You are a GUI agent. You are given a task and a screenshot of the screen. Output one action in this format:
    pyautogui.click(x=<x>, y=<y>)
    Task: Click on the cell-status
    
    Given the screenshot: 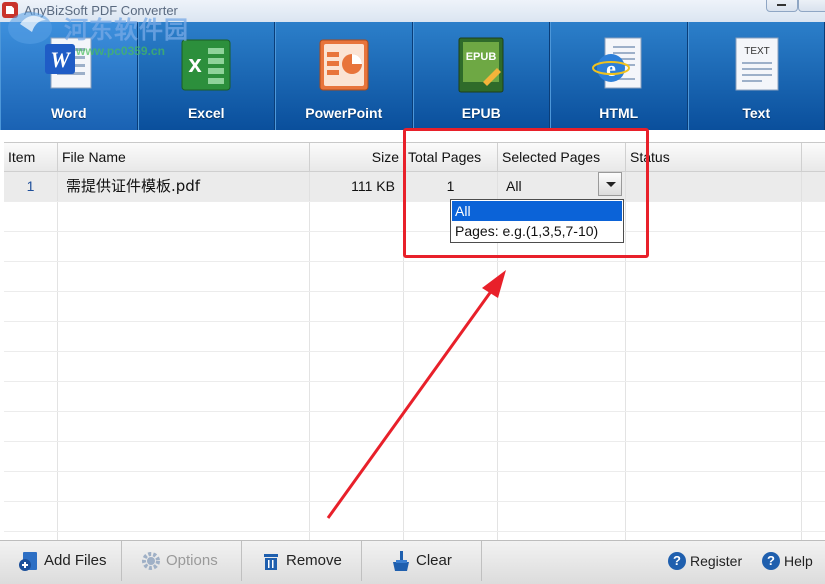 What is the action you would take?
    pyautogui.click(x=714, y=186)
    